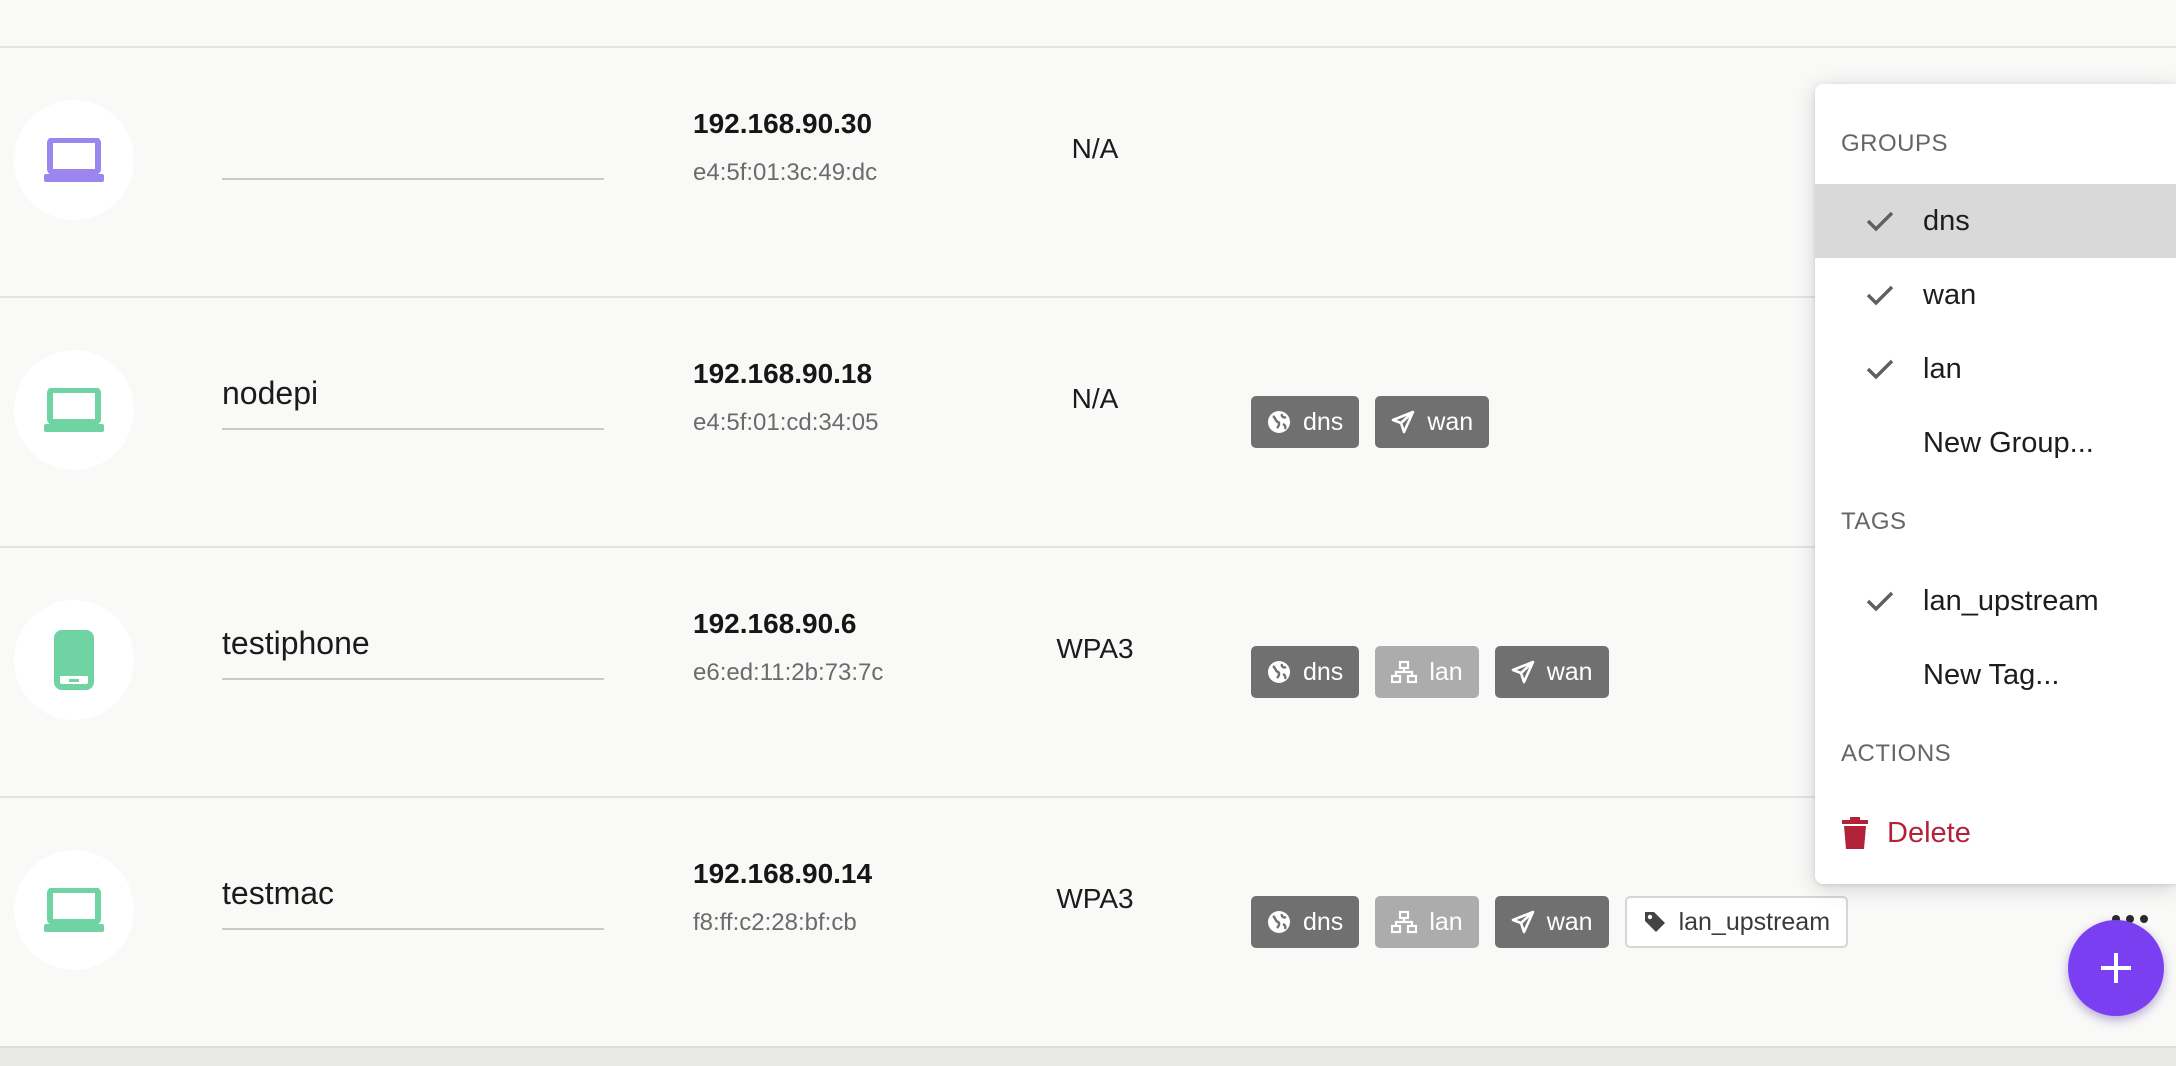 This screenshot has width=2176, height=1066. I want to click on chip-label: lan_upstream, so click(1754, 921).